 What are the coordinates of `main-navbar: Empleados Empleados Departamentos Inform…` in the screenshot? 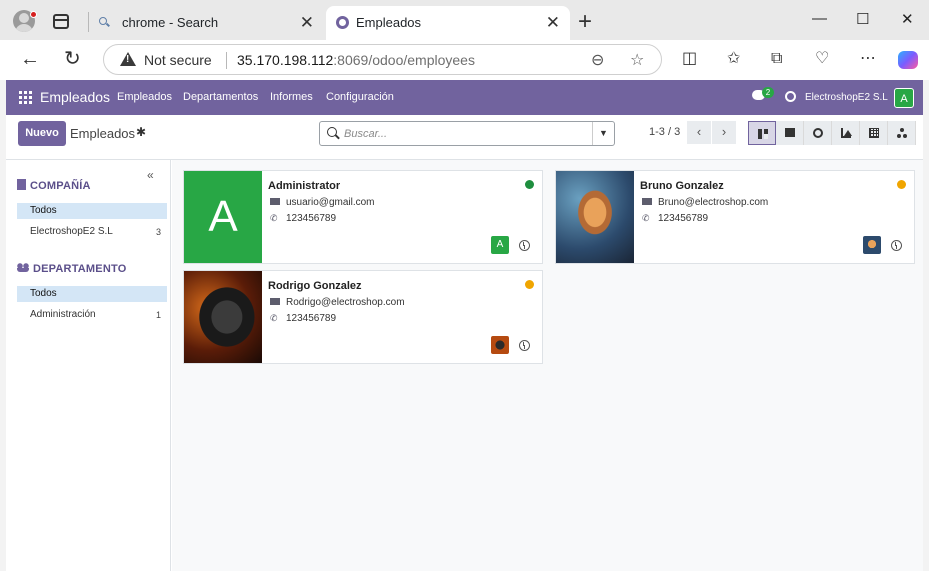 It's located at (464, 97).